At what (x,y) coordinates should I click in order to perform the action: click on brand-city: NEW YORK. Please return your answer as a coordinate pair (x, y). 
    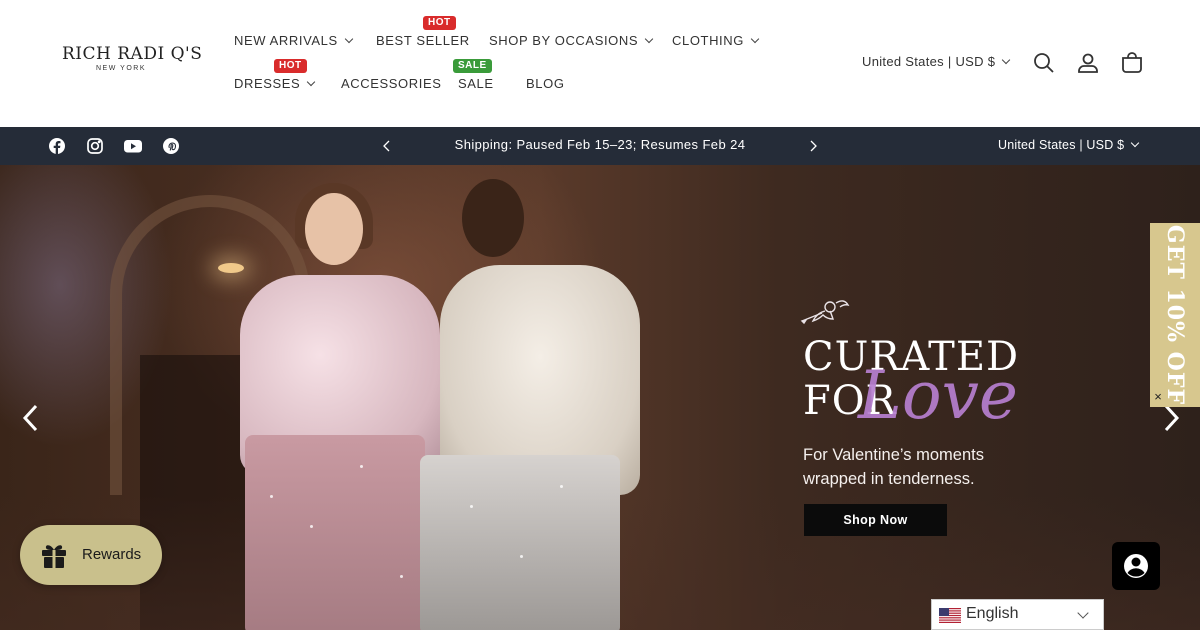
    Looking at the image, I should click on (121, 68).